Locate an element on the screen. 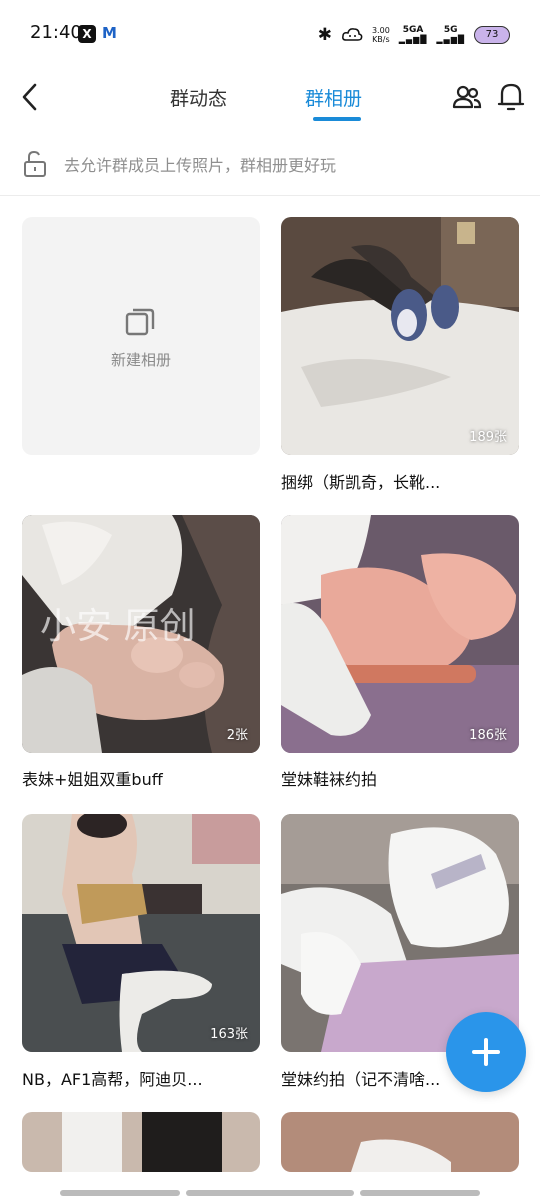 Image resolution: width=540 pixels, height=1199 pixels. status-indicators: ✱ 3.00 KB/s 5GA ▂▄▆█ 5G ▂▄▆█ 73 is located at coordinates (414, 35).